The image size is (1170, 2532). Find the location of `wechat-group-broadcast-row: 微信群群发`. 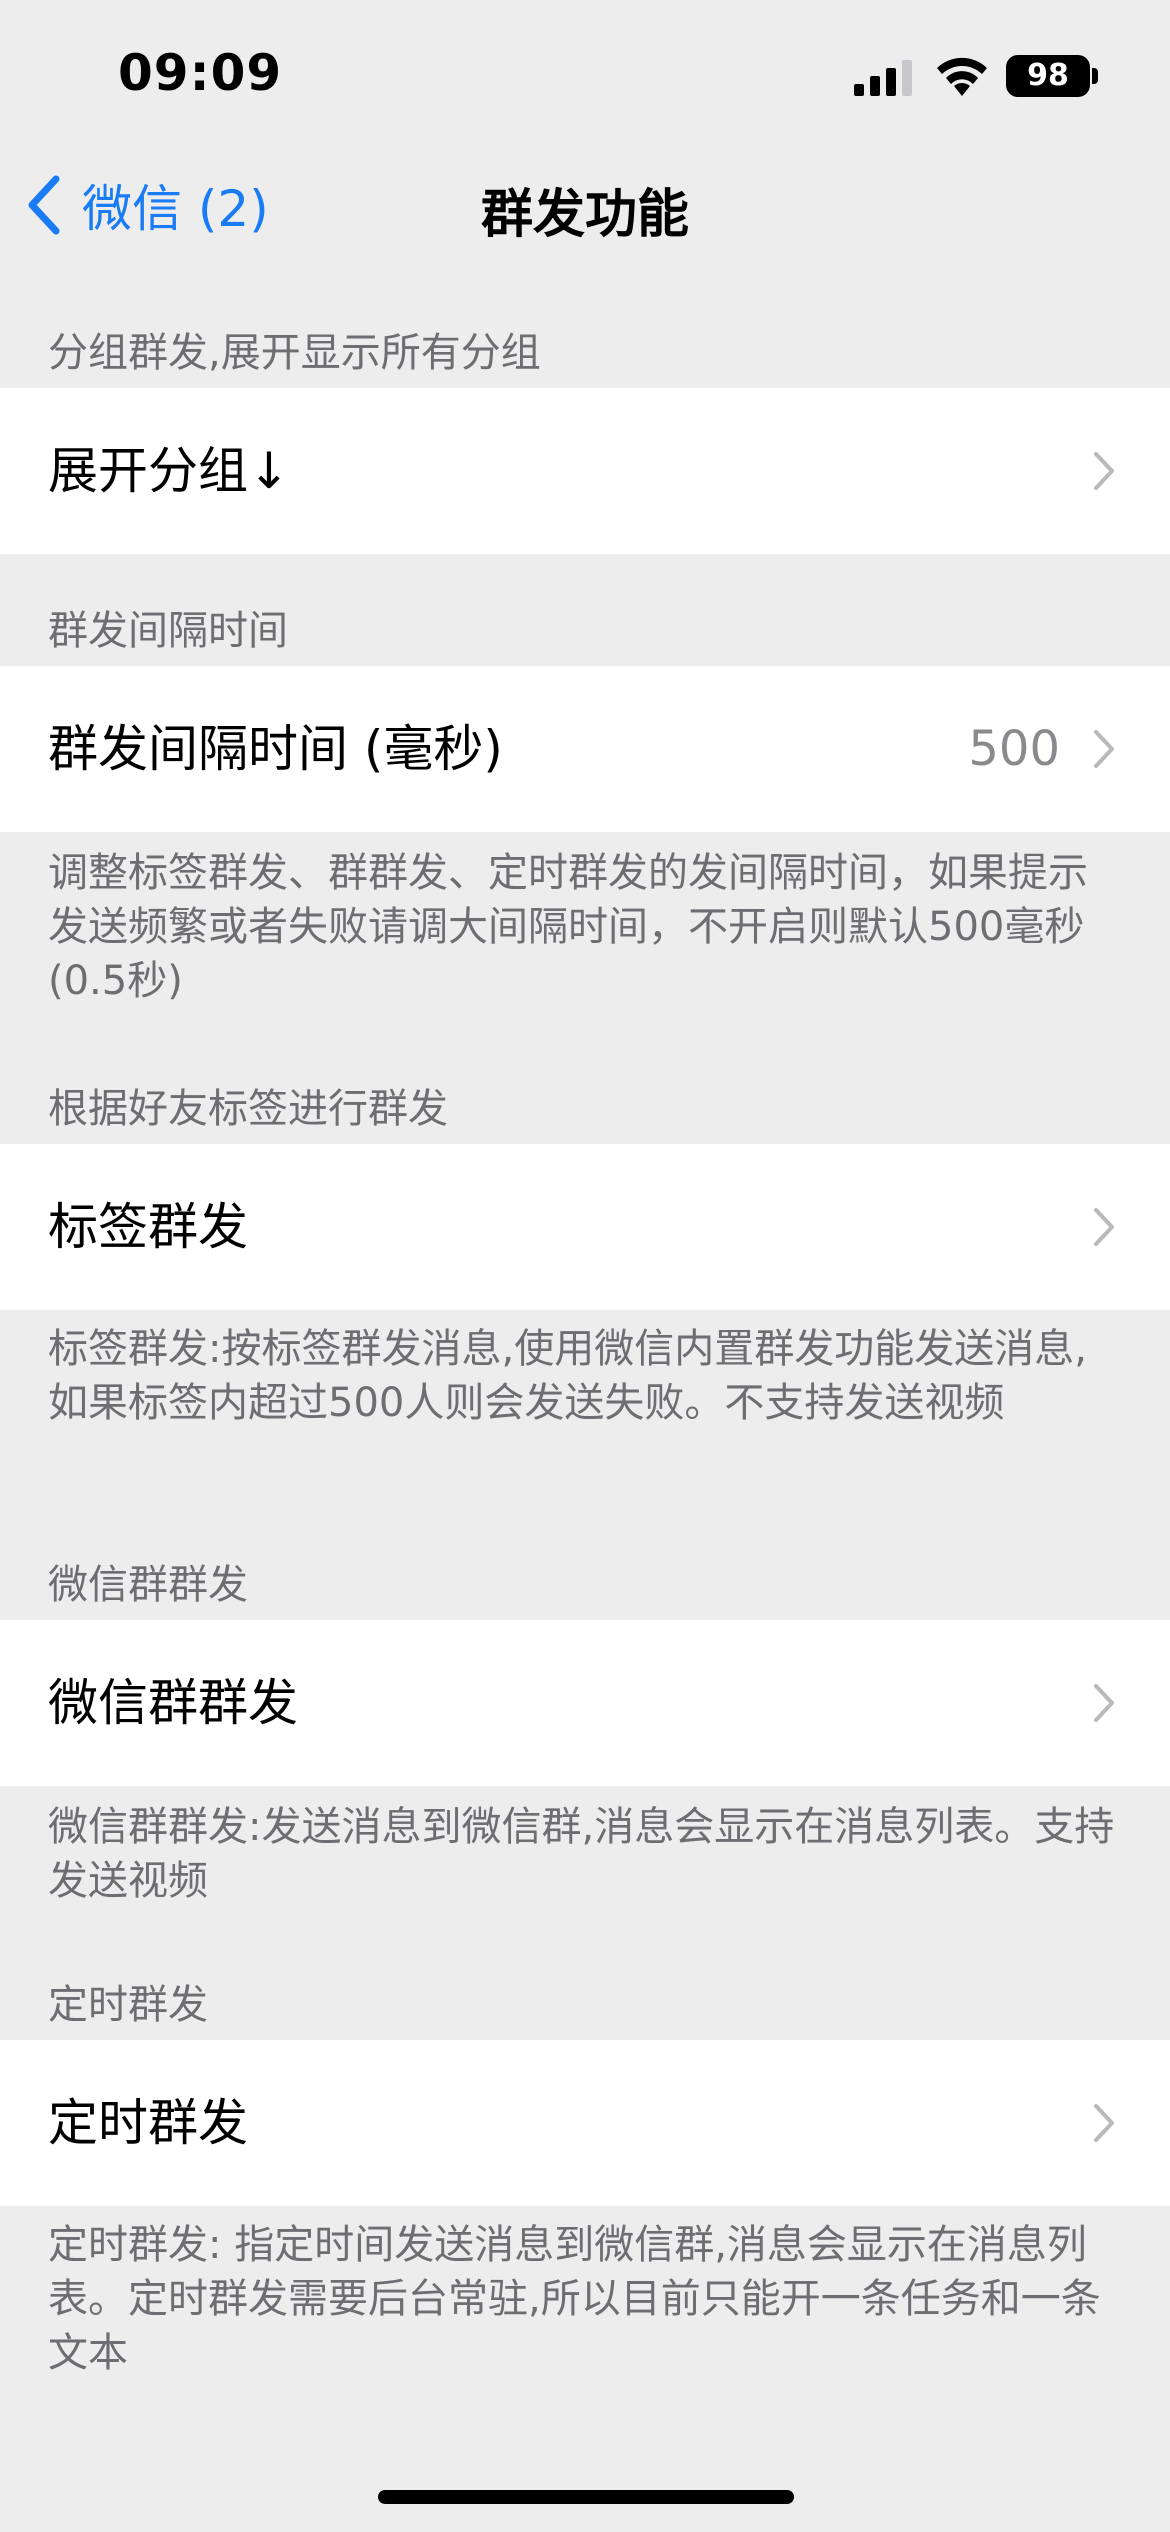

wechat-group-broadcast-row: 微信群群发 is located at coordinates (585, 1703).